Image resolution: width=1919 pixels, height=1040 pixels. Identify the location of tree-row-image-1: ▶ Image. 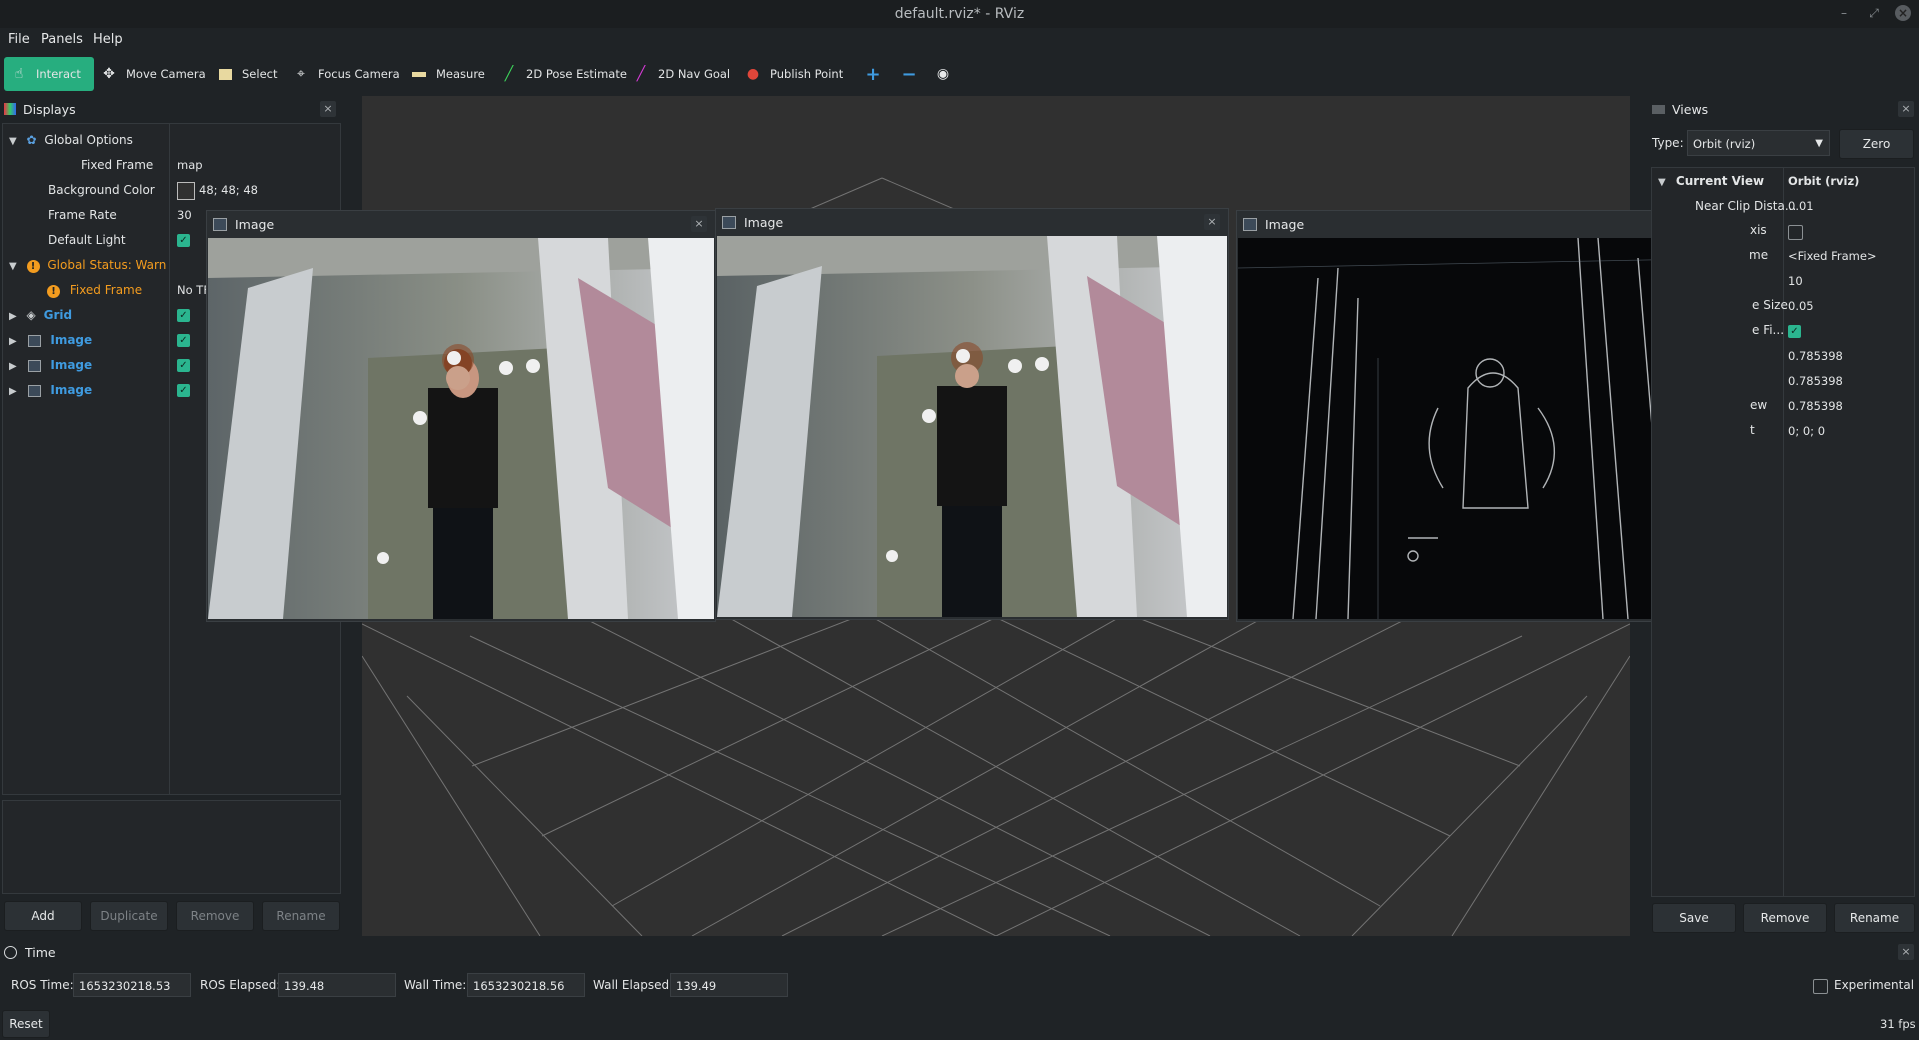
(50, 340).